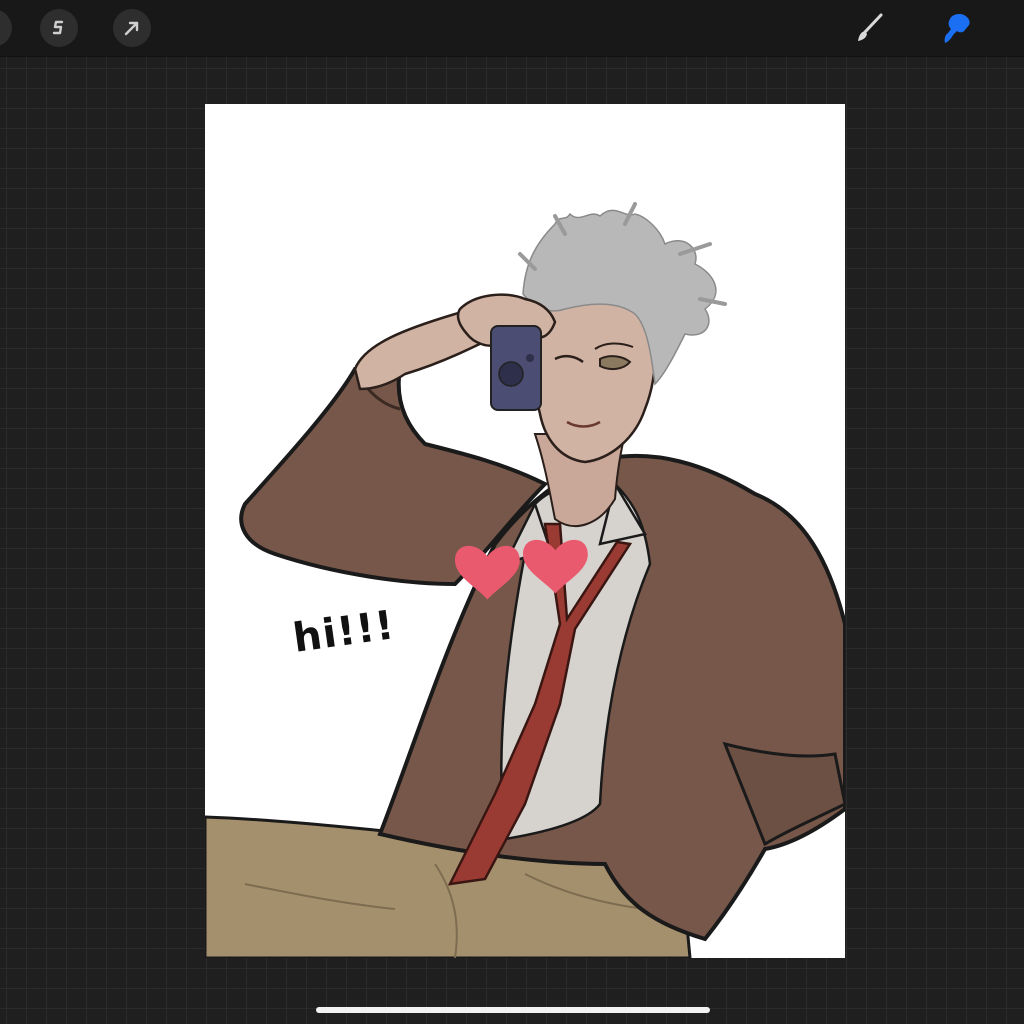  Describe the element at coordinates (6, 28) in the screenshot. I see `gallery-button` at that location.